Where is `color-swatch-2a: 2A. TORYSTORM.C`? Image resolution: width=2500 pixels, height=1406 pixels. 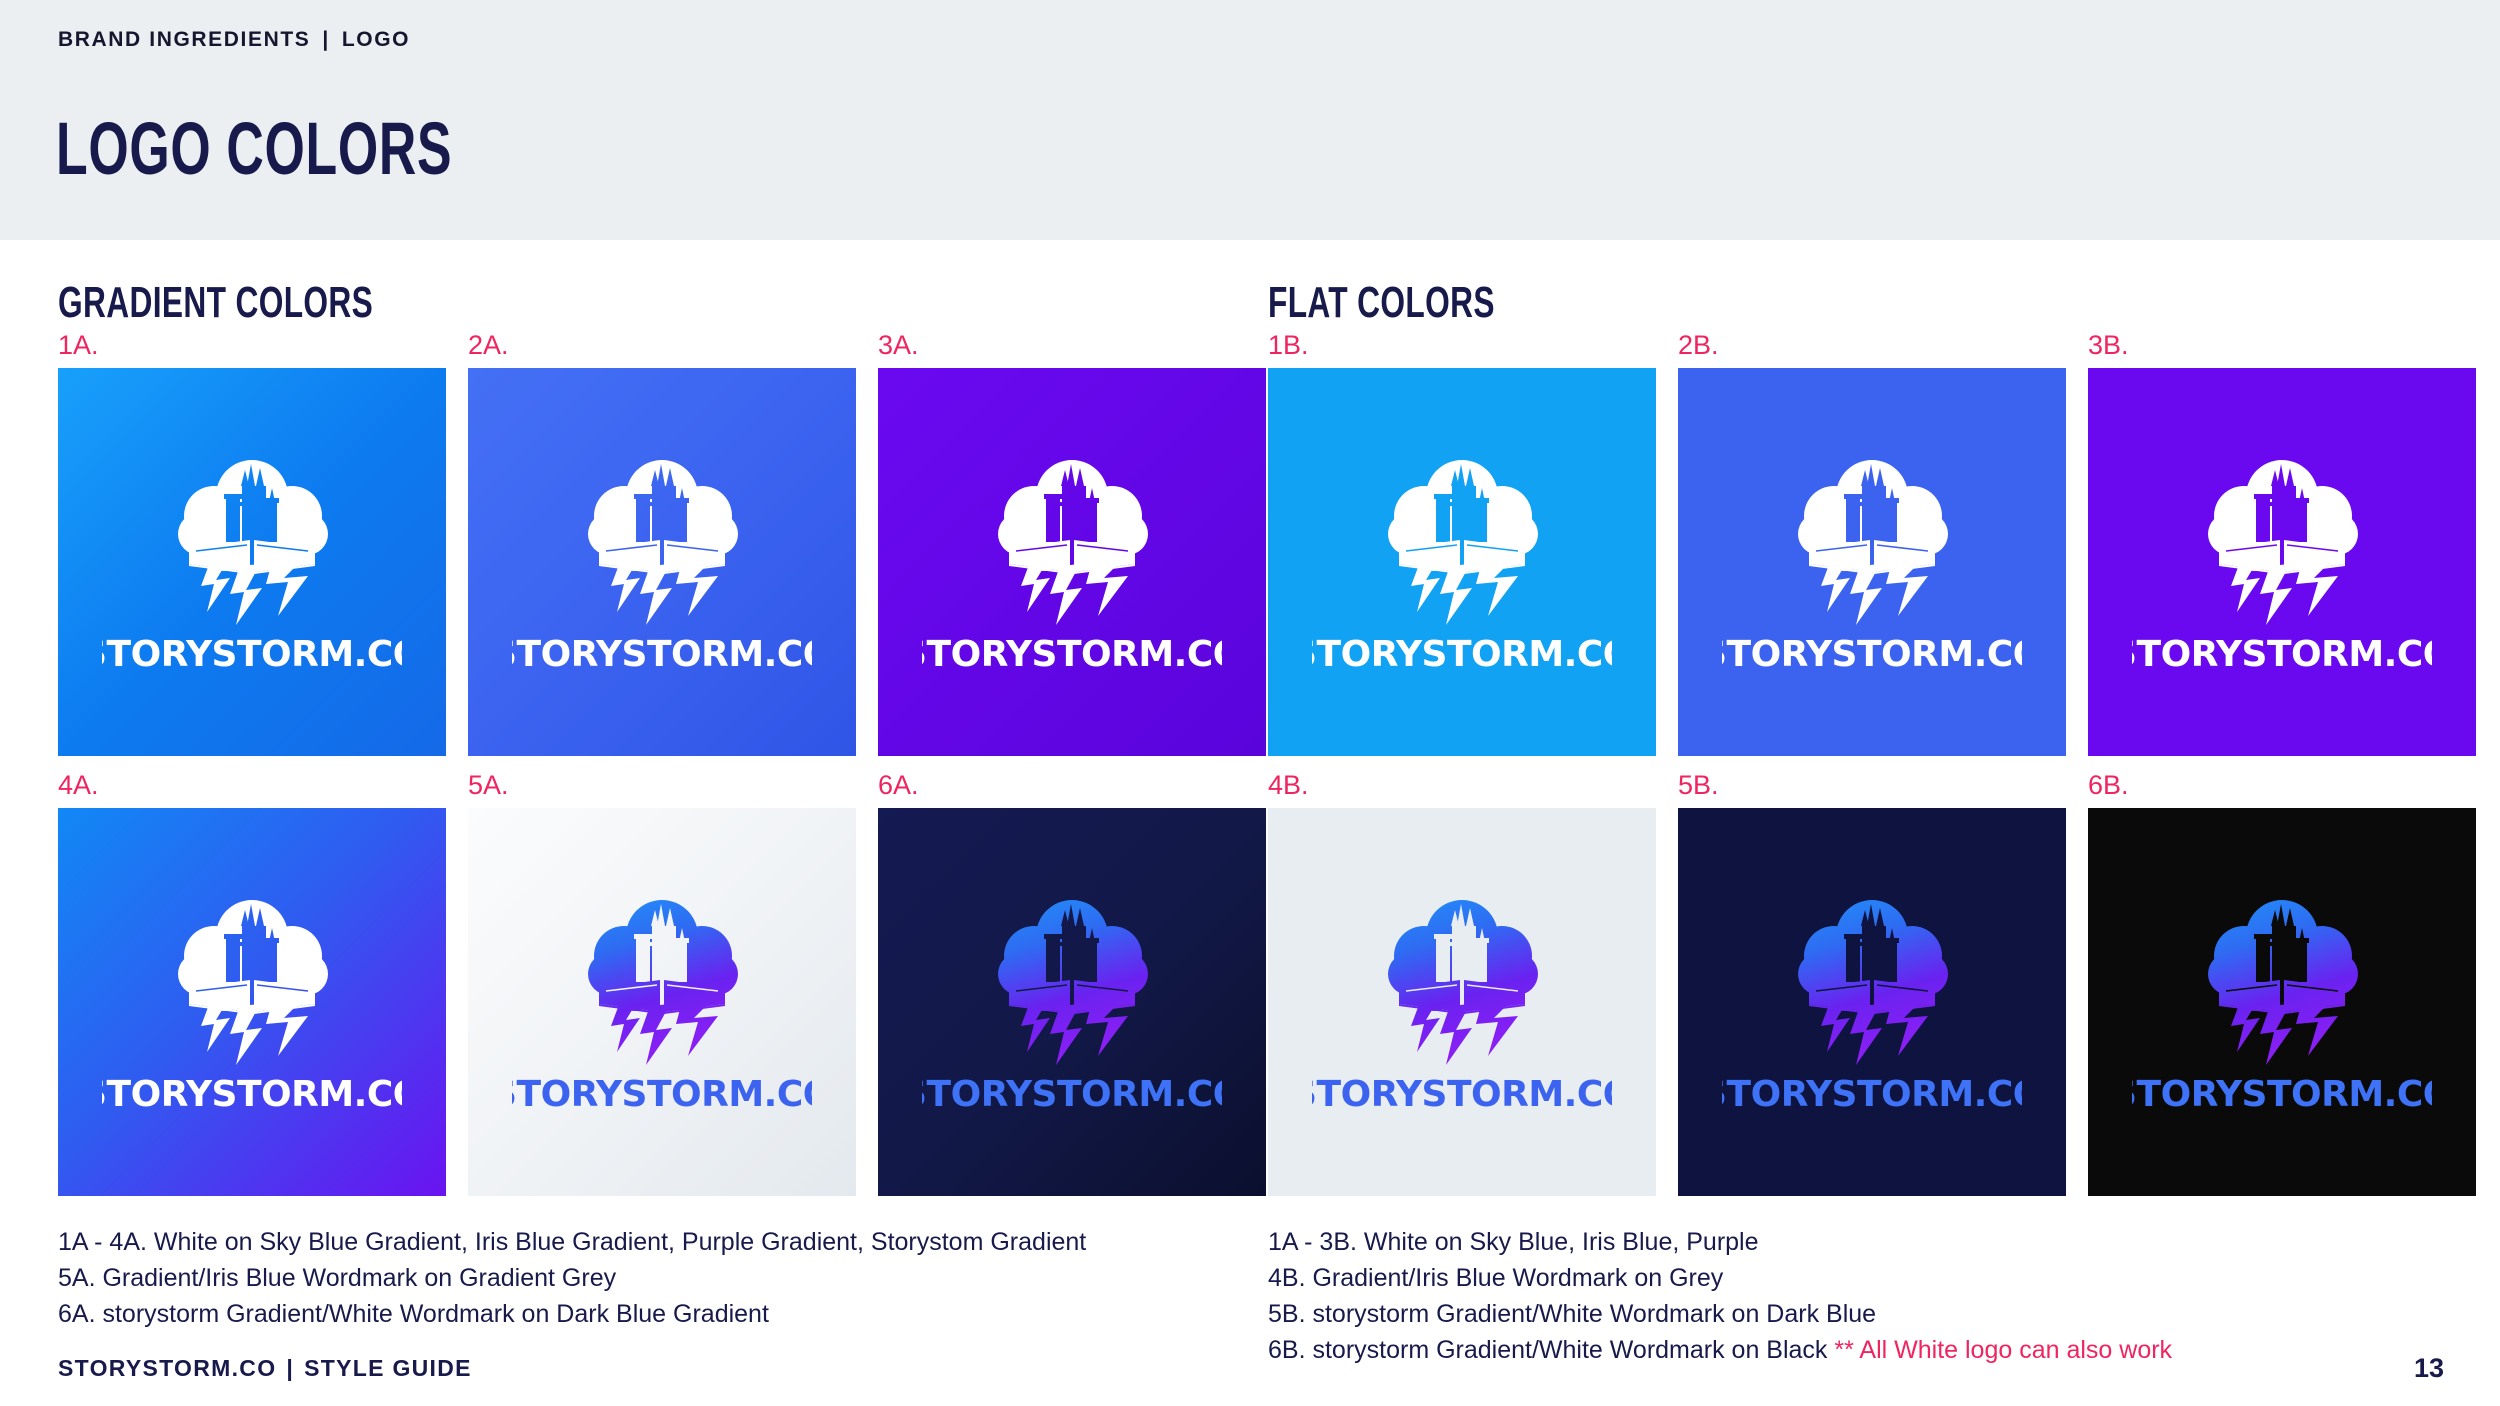 color-swatch-2a: 2A. TORYSTORM.C is located at coordinates (662, 543).